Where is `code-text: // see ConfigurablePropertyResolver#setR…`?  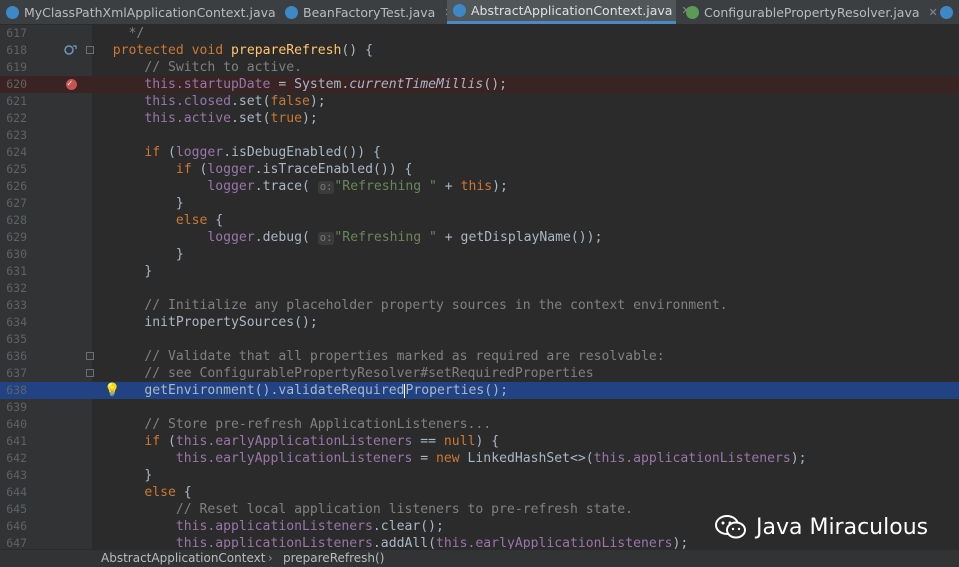 code-text: // see ConfigurablePropertyResolver#setR… is located at coordinates (369, 373).